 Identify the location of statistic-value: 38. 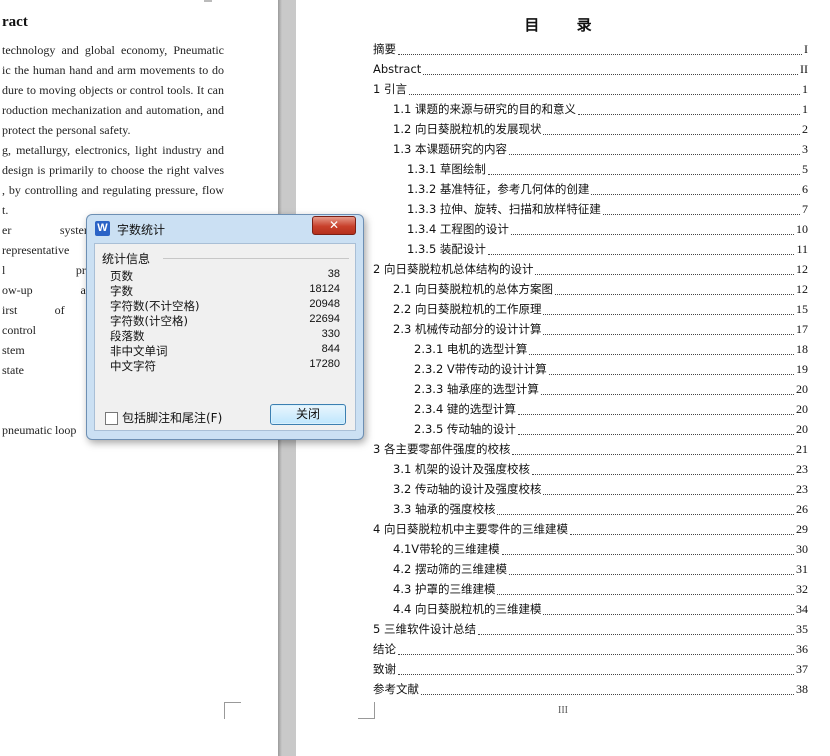
(333, 274).